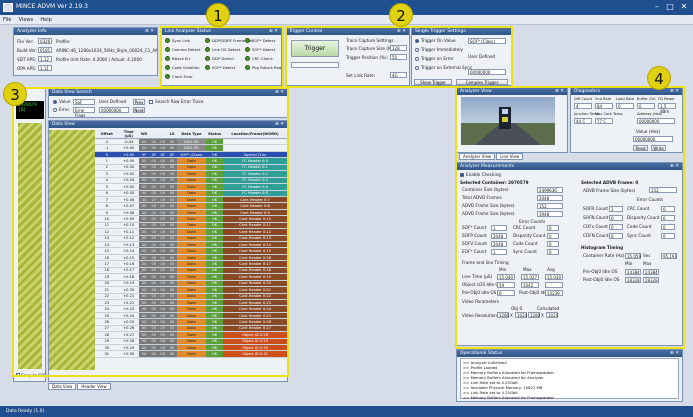 The height and width of the screenshot is (417, 693). I want to click on measurement-label: ADVD Frame Size (bytes), so click(488, 213).